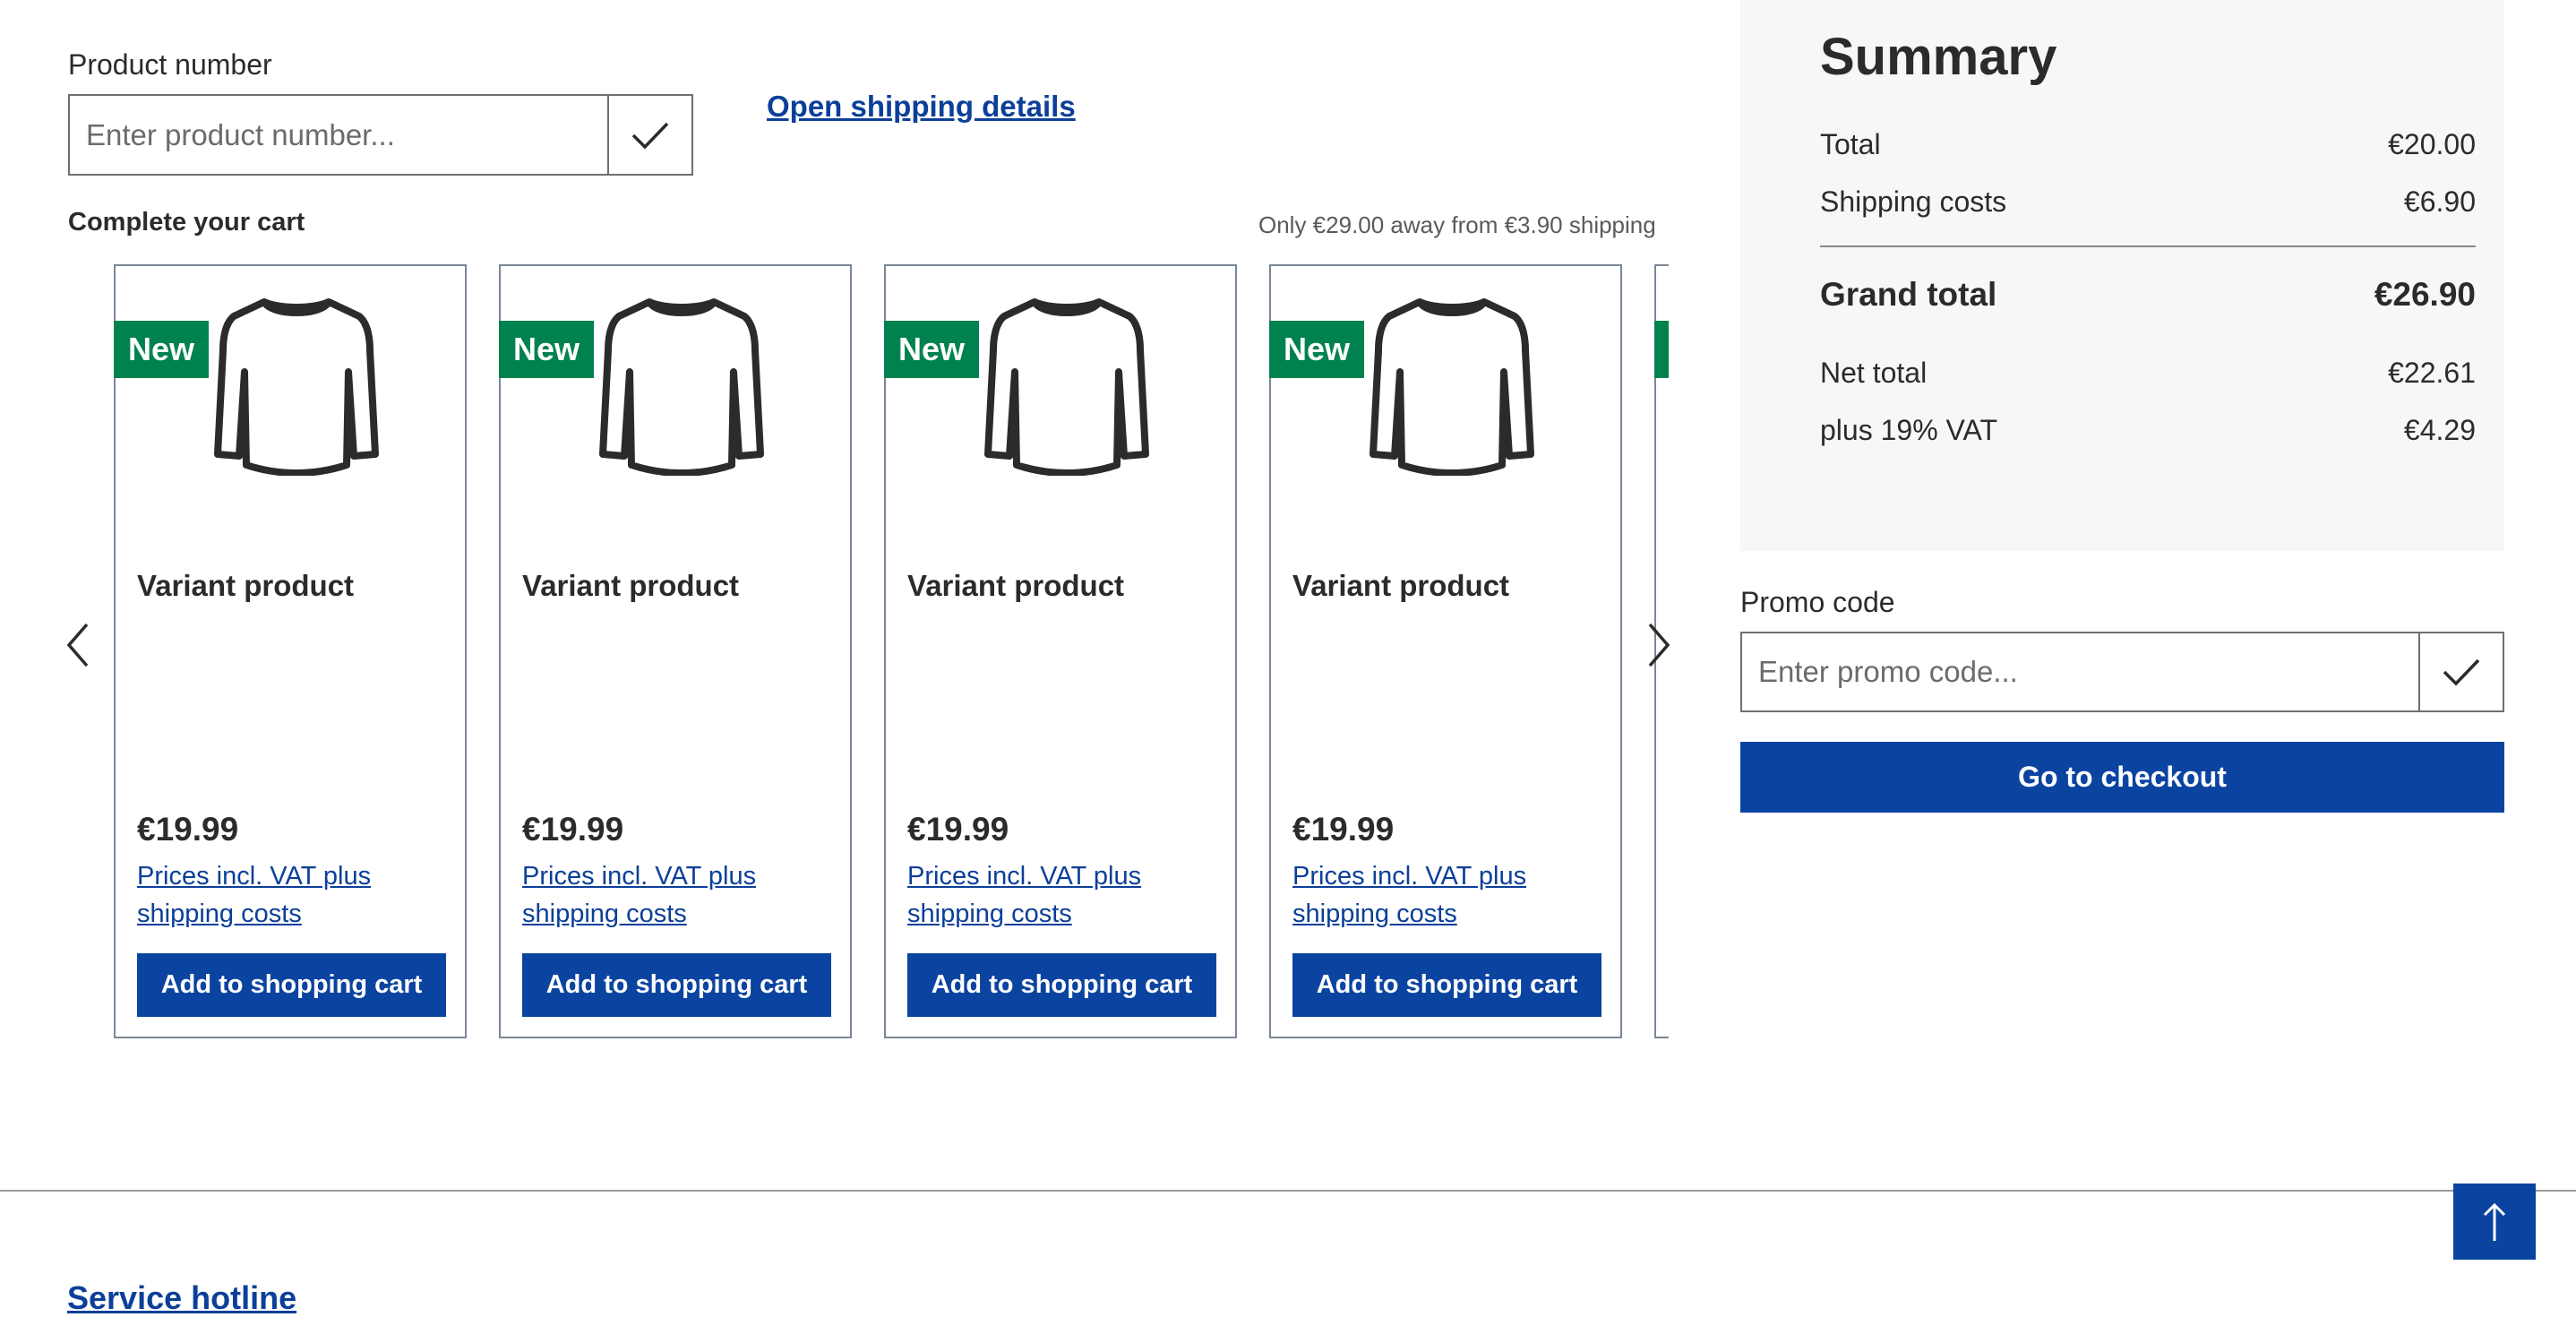  What do you see at coordinates (2080, 671) in the screenshot?
I see `promo-code-input` at bounding box center [2080, 671].